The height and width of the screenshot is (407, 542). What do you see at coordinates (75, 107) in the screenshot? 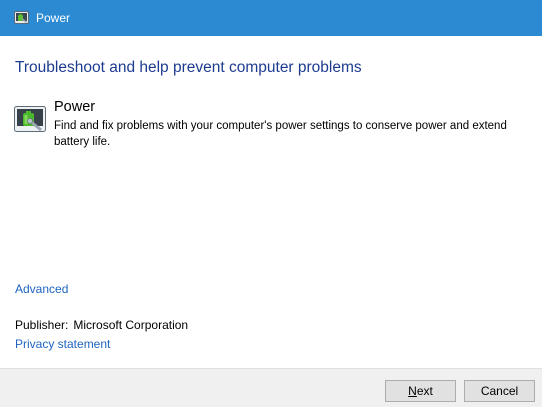
I see `troubleshooter-title: Power` at bounding box center [75, 107].